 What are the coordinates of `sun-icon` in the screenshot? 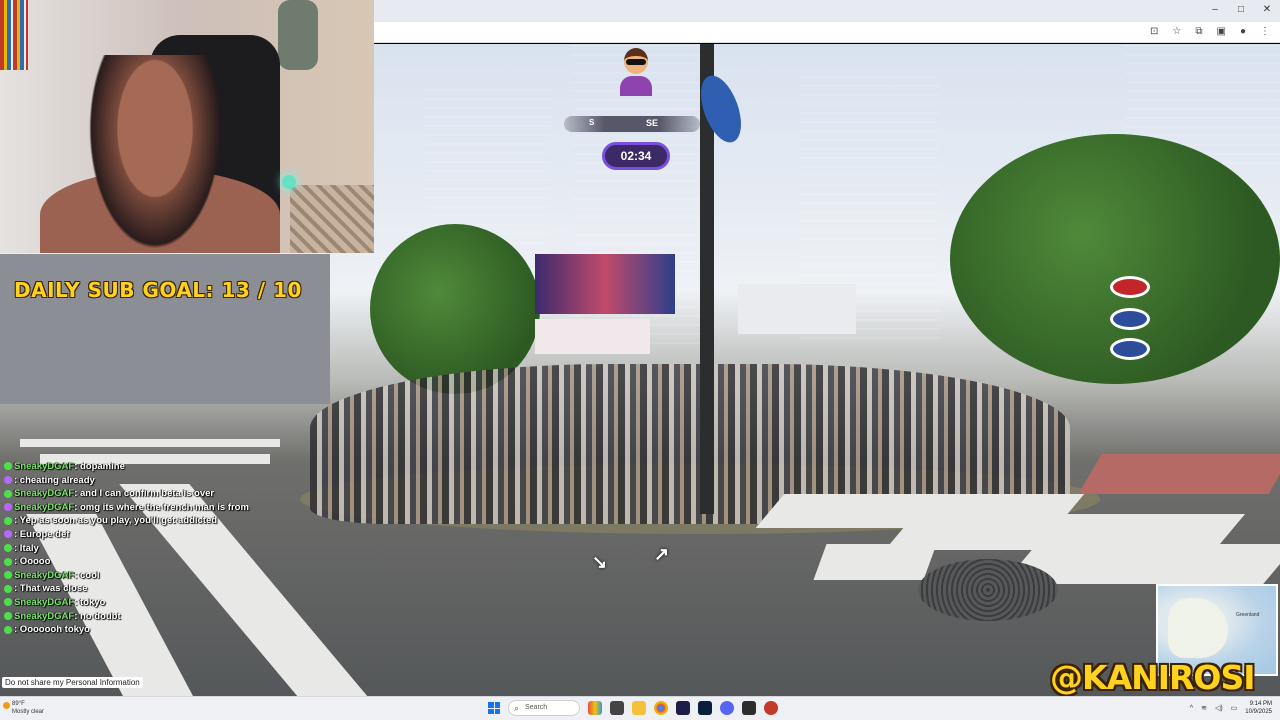 It's located at (6, 705).